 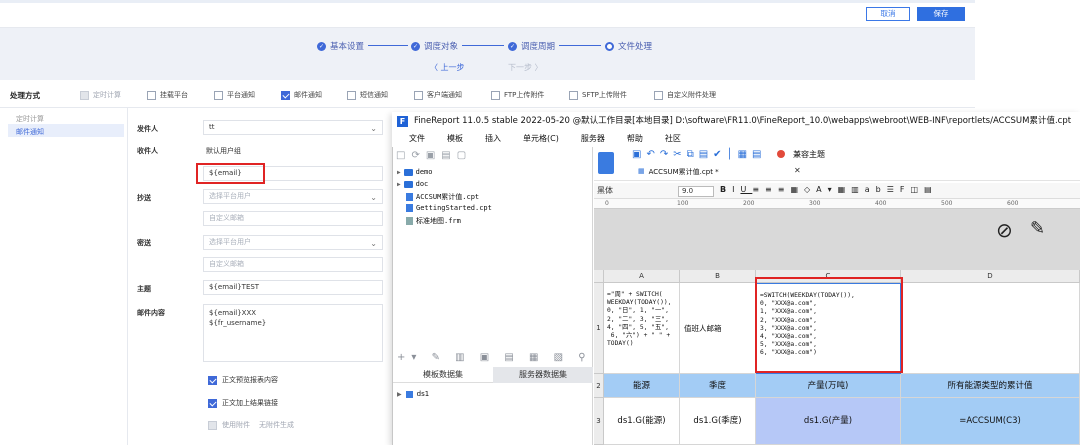 What do you see at coordinates (493, 139) in the screenshot?
I see `menu-insert: 插入` at bounding box center [493, 139].